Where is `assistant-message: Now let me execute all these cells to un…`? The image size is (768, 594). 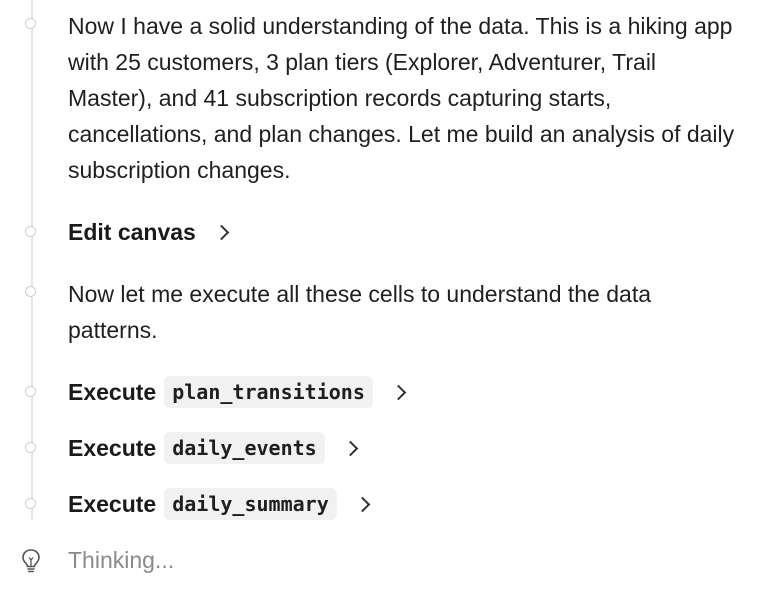 assistant-message: Now let me execute all these cells to un… is located at coordinates (406, 312).